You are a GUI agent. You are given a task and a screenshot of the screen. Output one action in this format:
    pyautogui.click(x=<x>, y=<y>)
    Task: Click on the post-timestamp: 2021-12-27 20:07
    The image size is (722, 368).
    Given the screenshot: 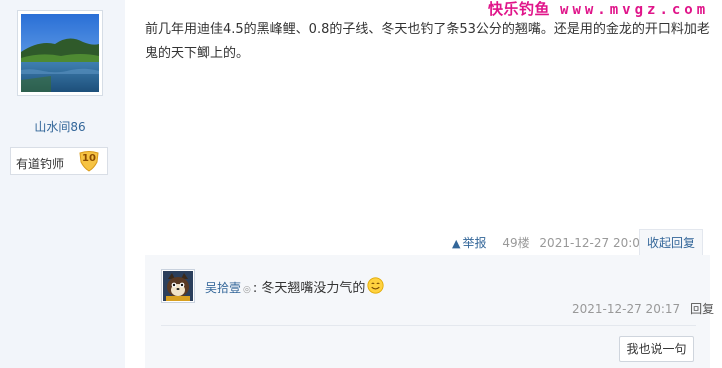 What is the action you would take?
    pyautogui.click(x=593, y=243)
    